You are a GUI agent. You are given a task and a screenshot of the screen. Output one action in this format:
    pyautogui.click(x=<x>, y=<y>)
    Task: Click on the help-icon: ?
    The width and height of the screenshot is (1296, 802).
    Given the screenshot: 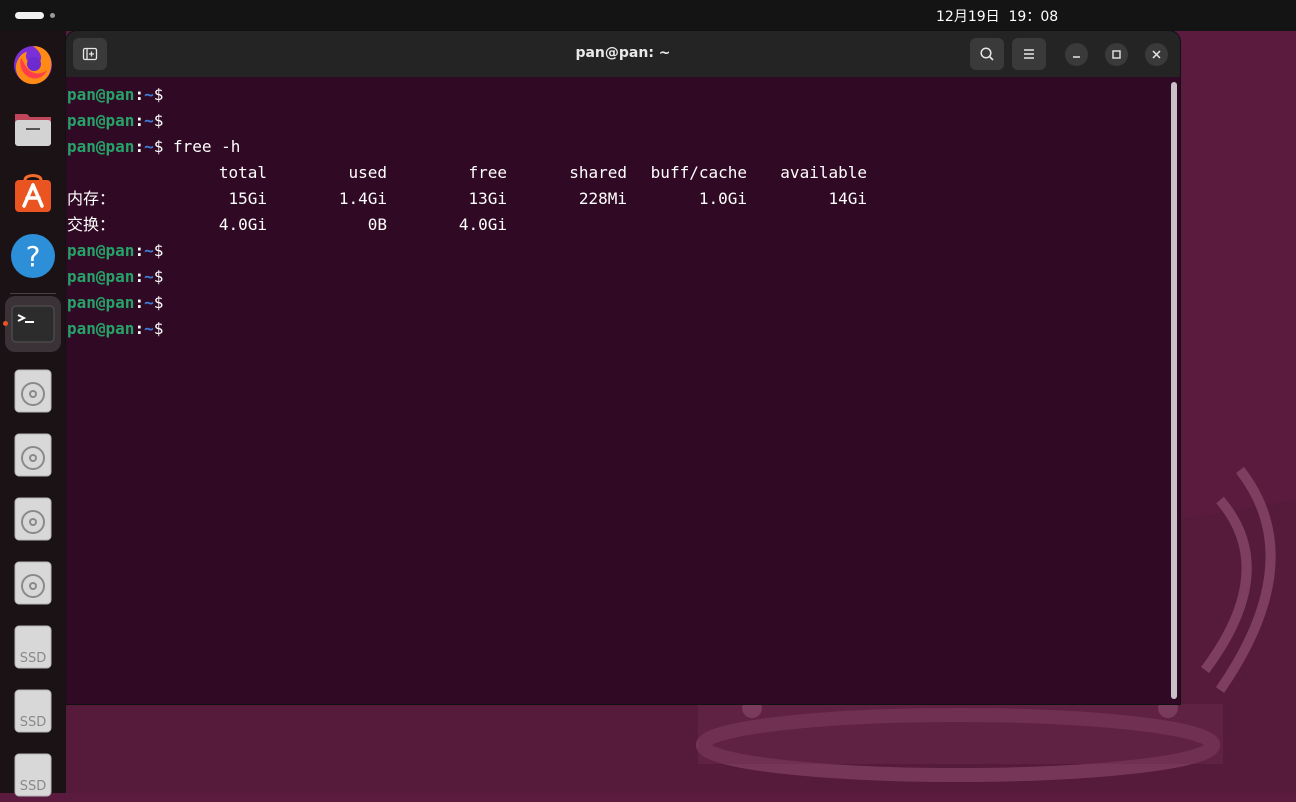 What is the action you would take?
    pyautogui.click(x=33, y=256)
    